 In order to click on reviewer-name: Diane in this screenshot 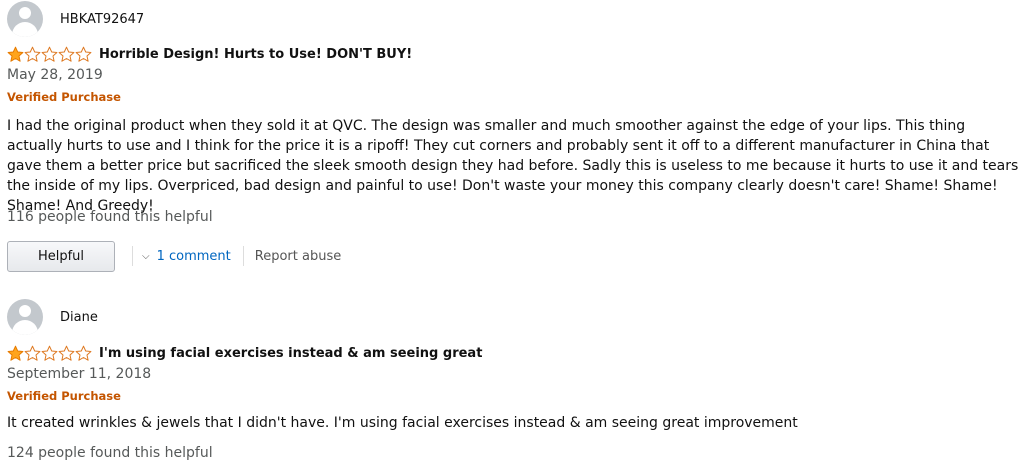, I will do `click(79, 317)`.